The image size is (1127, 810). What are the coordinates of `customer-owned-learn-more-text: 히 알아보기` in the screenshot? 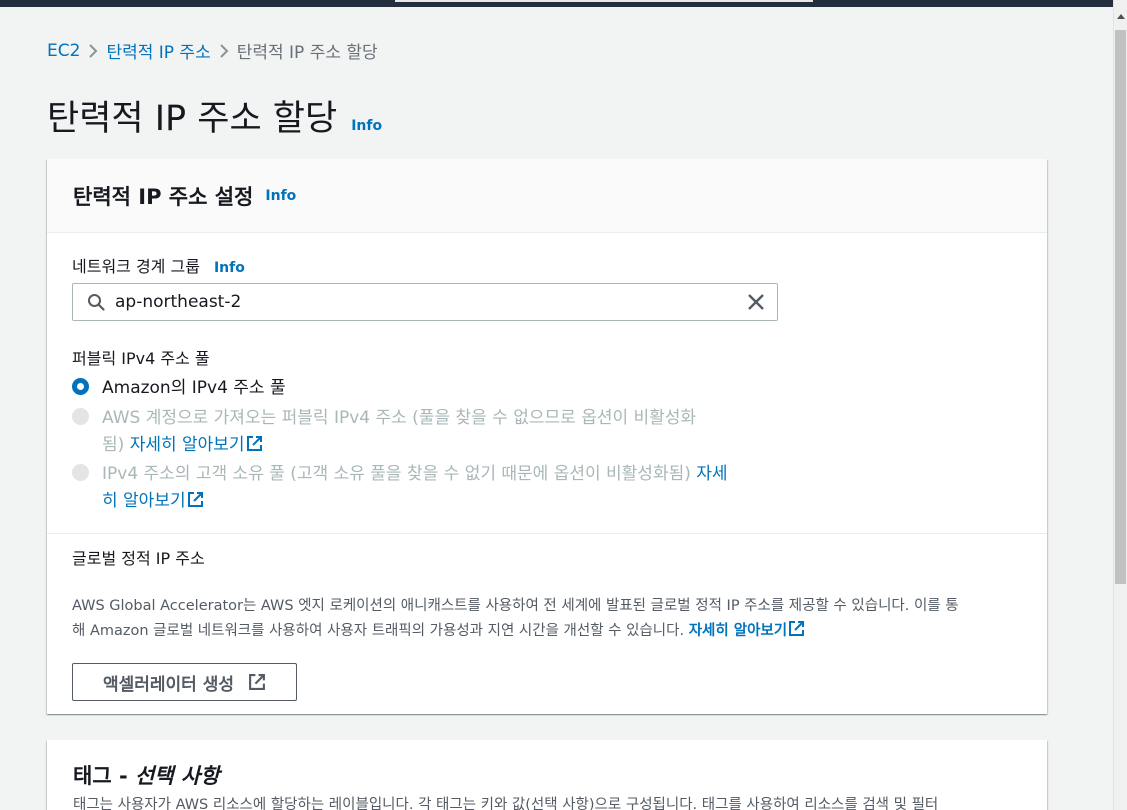 It's located at (144, 501).